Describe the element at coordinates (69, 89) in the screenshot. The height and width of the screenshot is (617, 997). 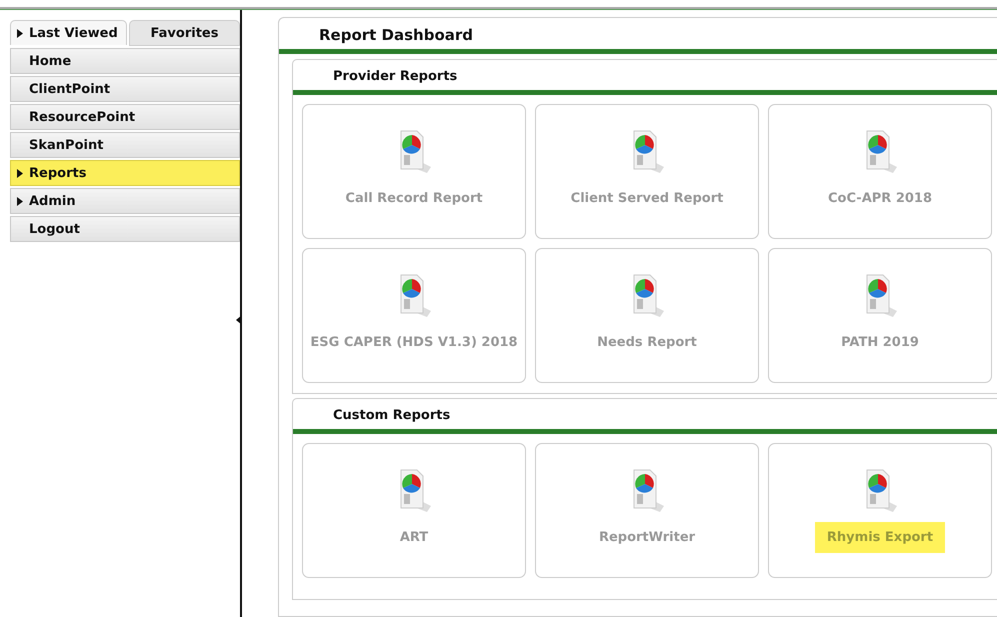
I see `item-label: ClientPoint` at that location.